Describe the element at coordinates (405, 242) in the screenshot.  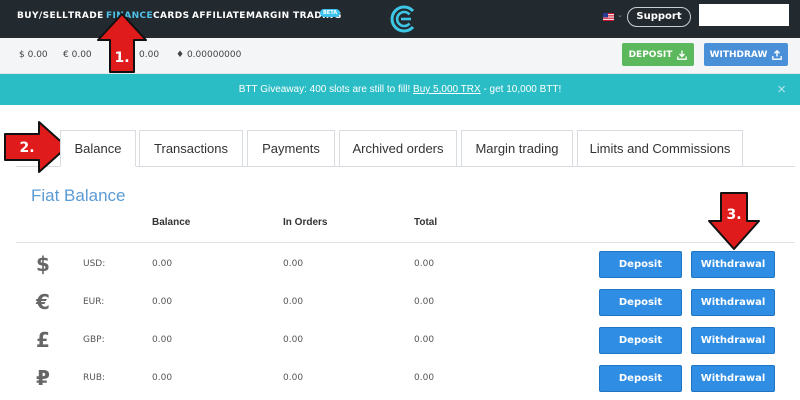
I see `table-divider` at that location.